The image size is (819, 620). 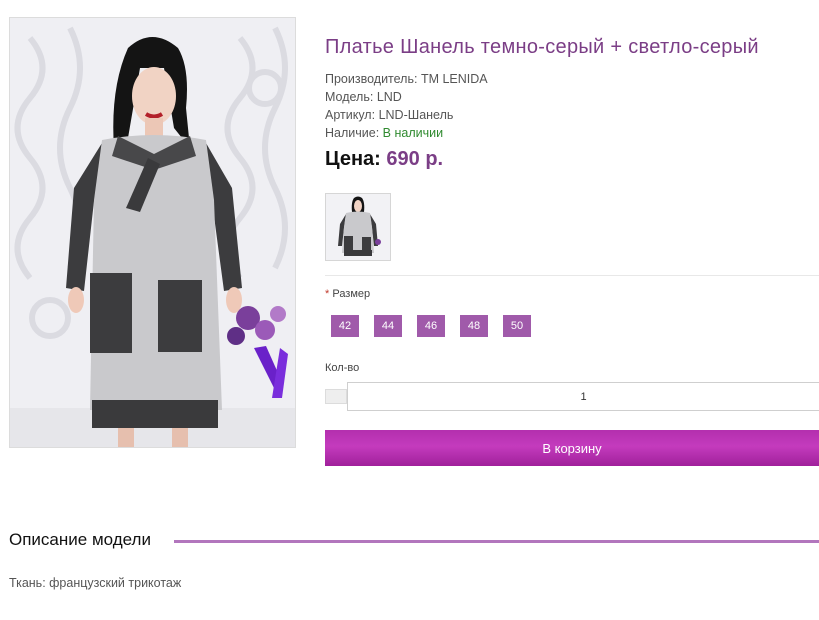 I want to click on size-label-text: Размер, so click(x=351, y=294).